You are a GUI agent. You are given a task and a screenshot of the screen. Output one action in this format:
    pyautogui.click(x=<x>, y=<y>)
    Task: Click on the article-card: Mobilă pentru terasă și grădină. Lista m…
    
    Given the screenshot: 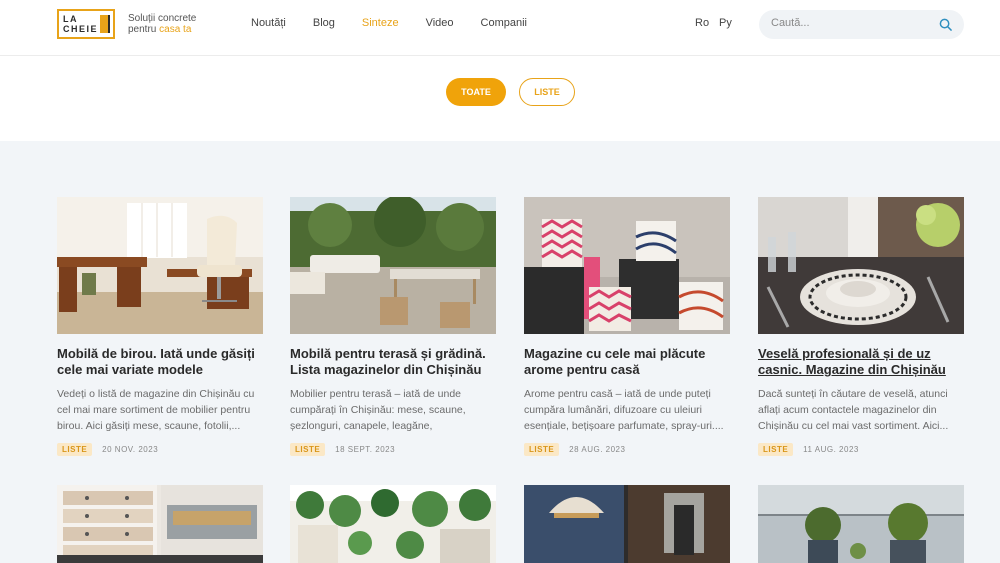 What is the action you would take?
    pyautogui.click(x=393, y=326)
    